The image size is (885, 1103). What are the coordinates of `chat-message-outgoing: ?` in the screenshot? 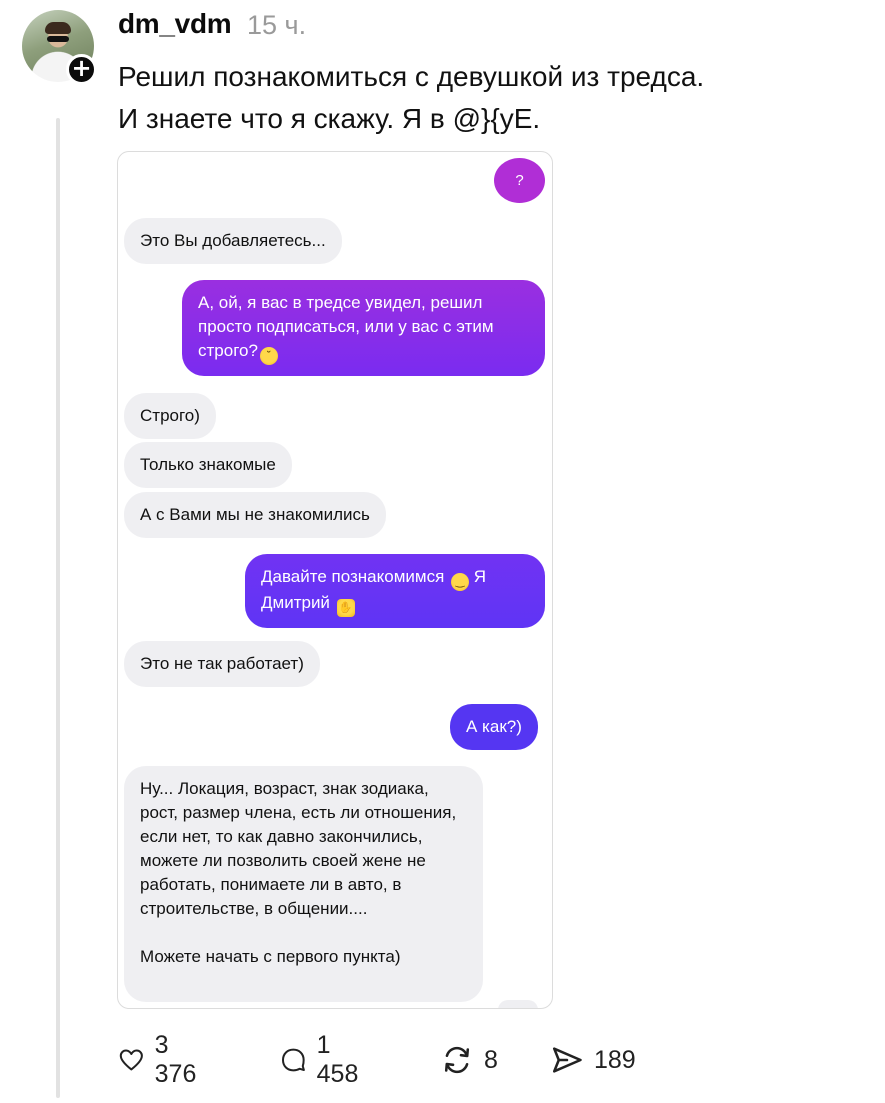 It's located at (519, 180).